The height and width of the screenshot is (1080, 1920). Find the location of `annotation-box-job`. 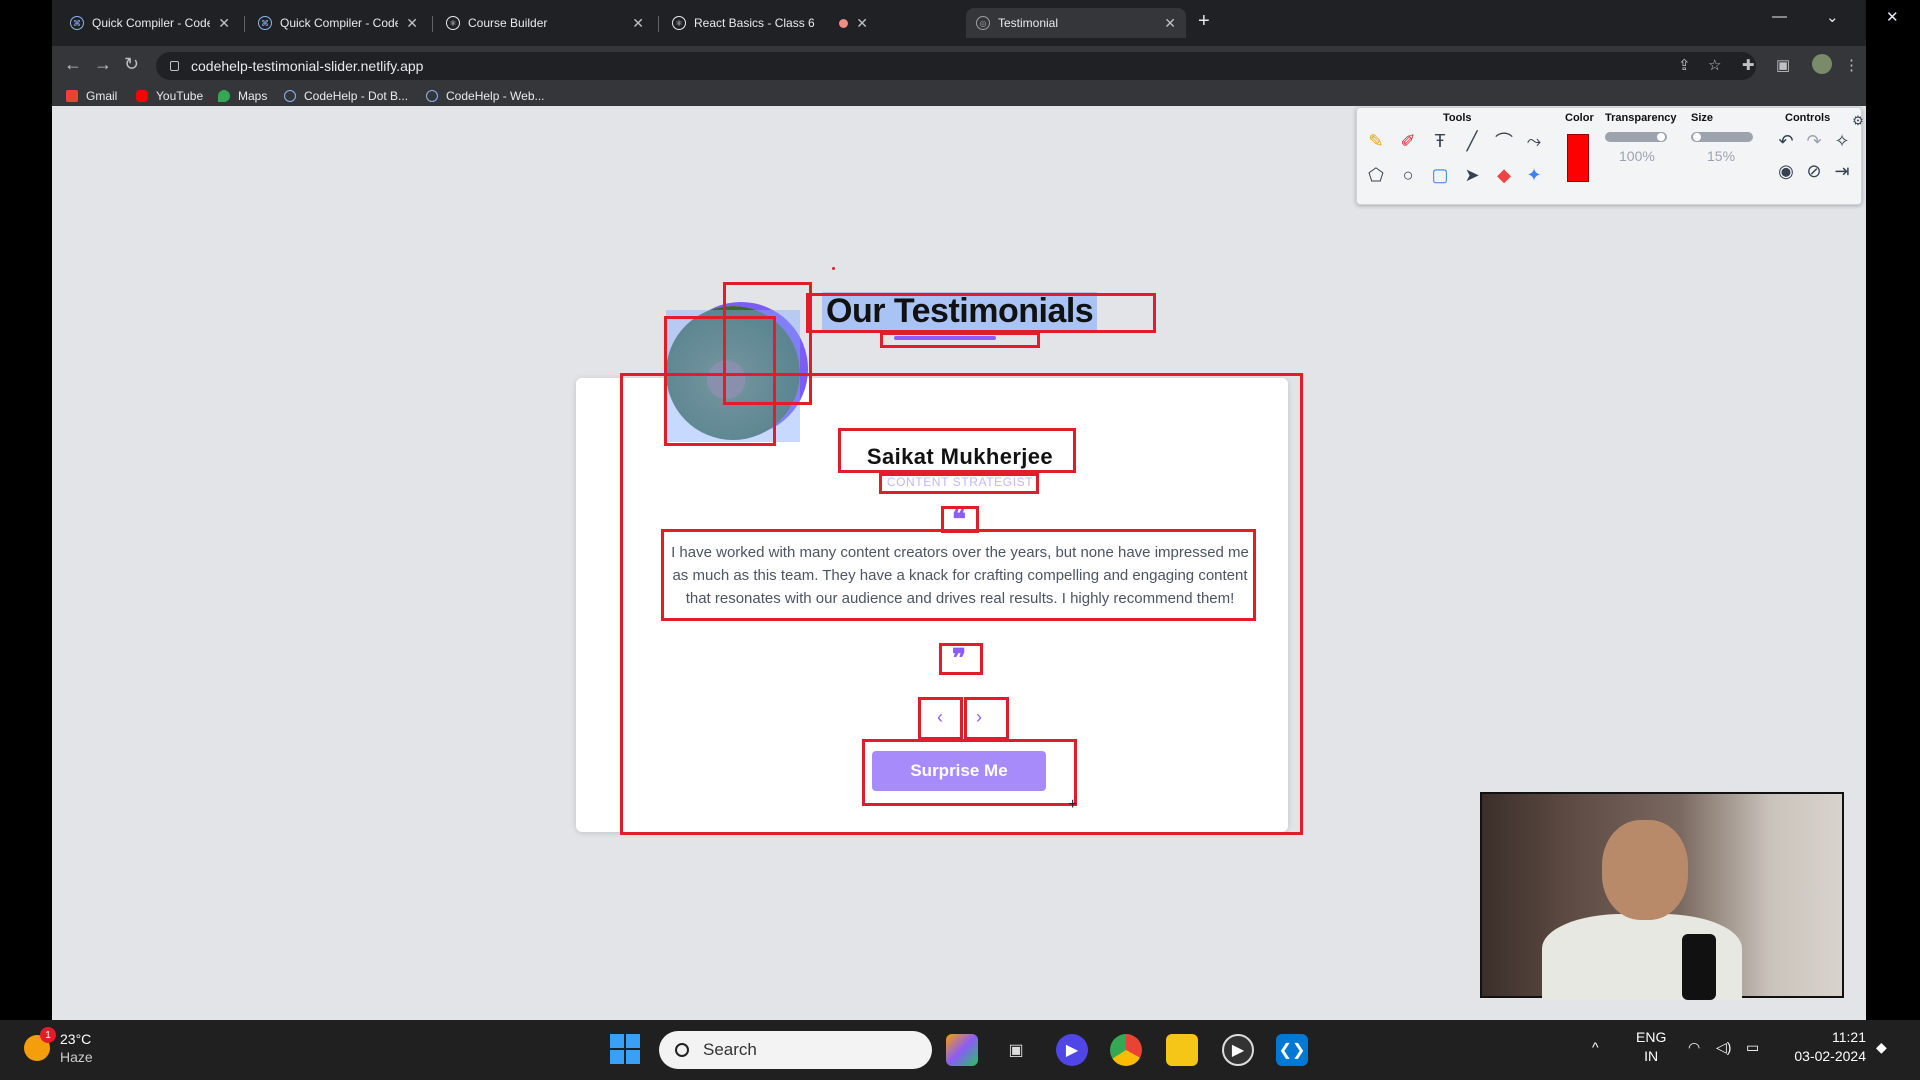

annotation-box-job is located at coordinates (959, 483).